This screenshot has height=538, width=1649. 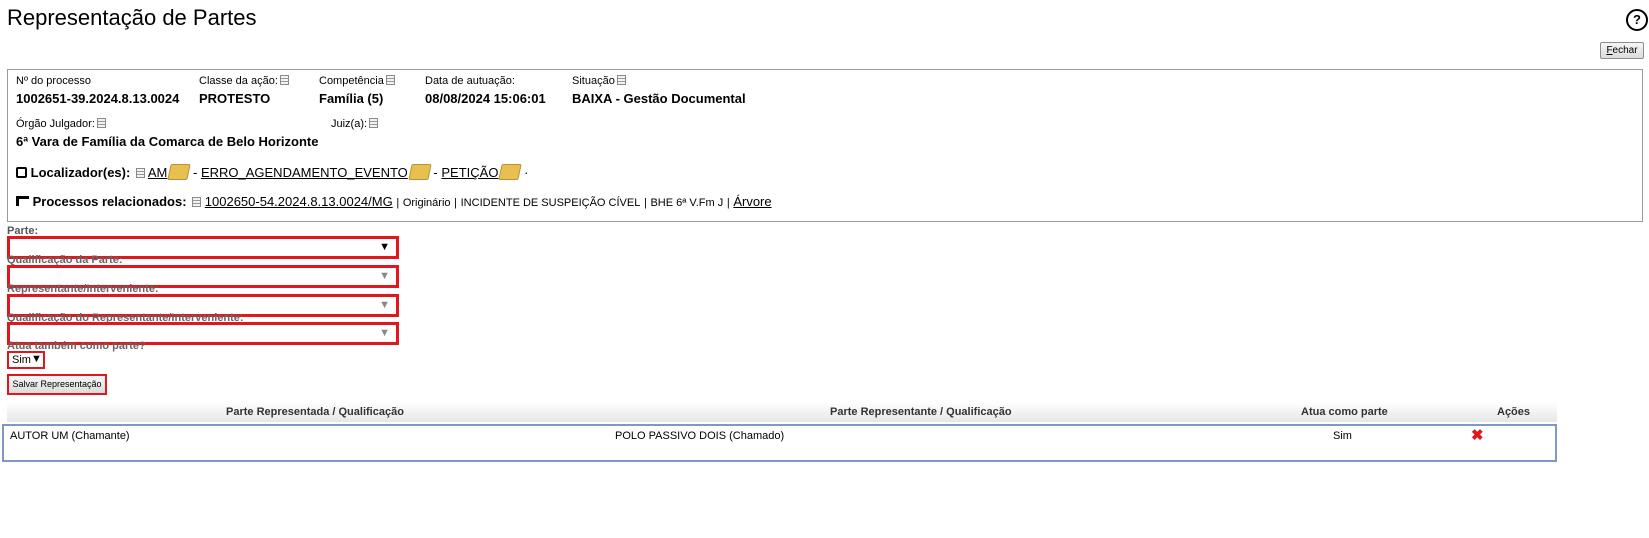 What do you see at coordinates (1637, 20) in the screenshot?
I see `help-icon: ?` at bounding box center [1637, 20].